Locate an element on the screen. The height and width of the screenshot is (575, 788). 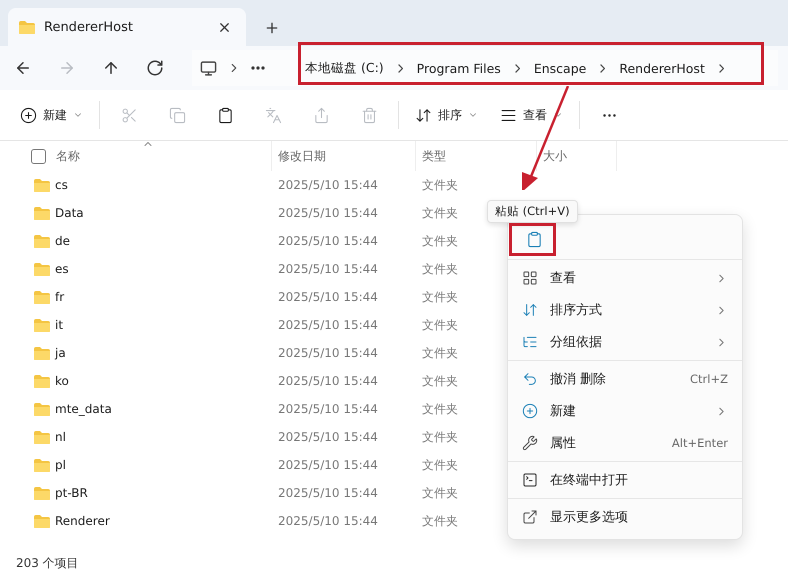
list-icon is located at coordinates (530, 342).